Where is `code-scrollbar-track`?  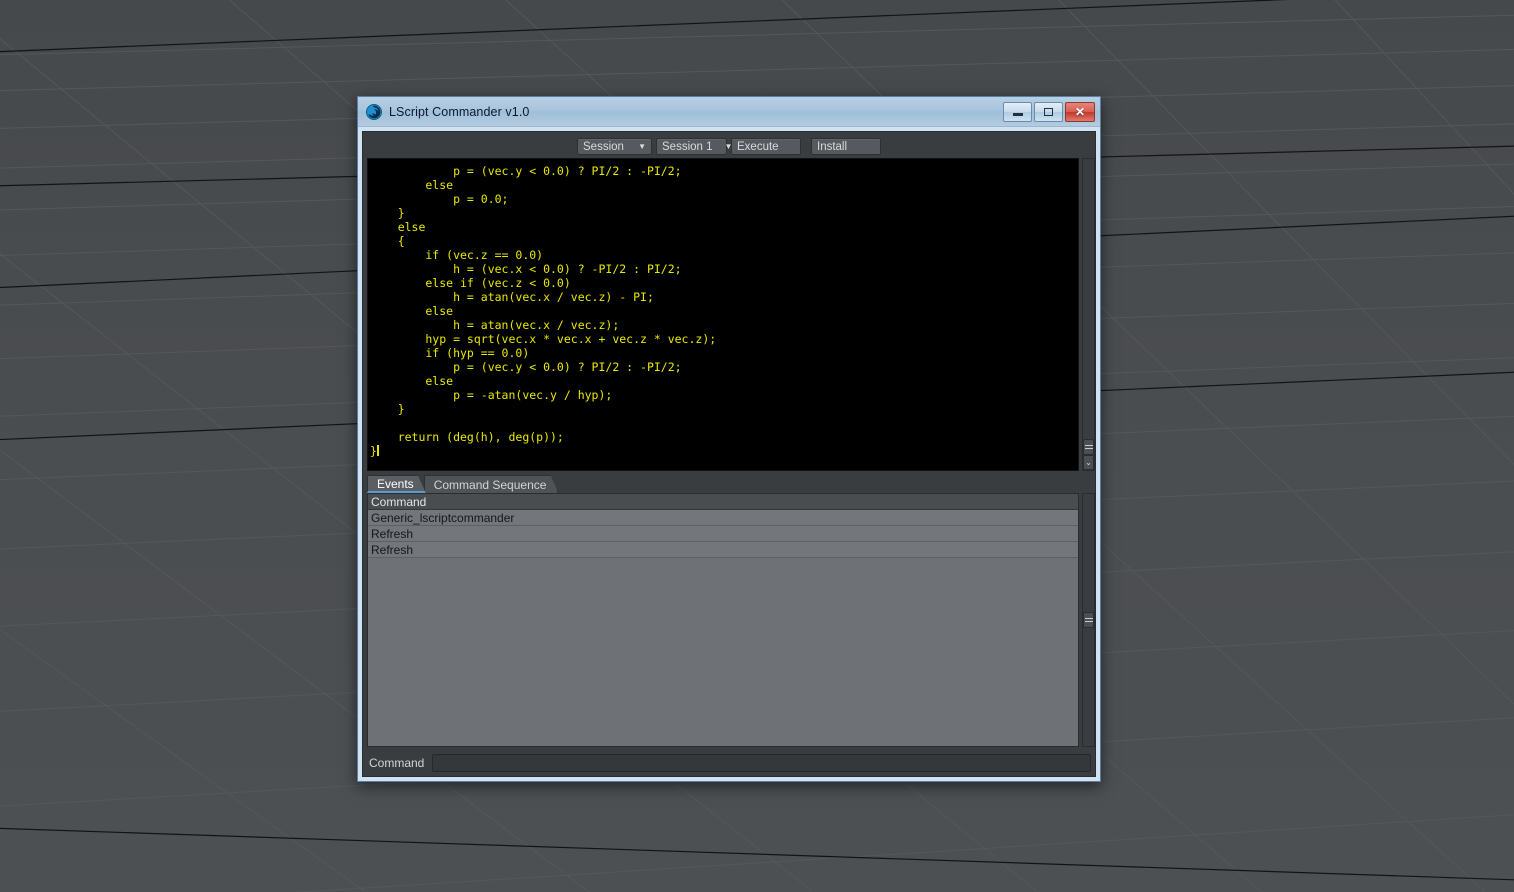 code-scrollbar-track is located at coordinates (1088, 307).